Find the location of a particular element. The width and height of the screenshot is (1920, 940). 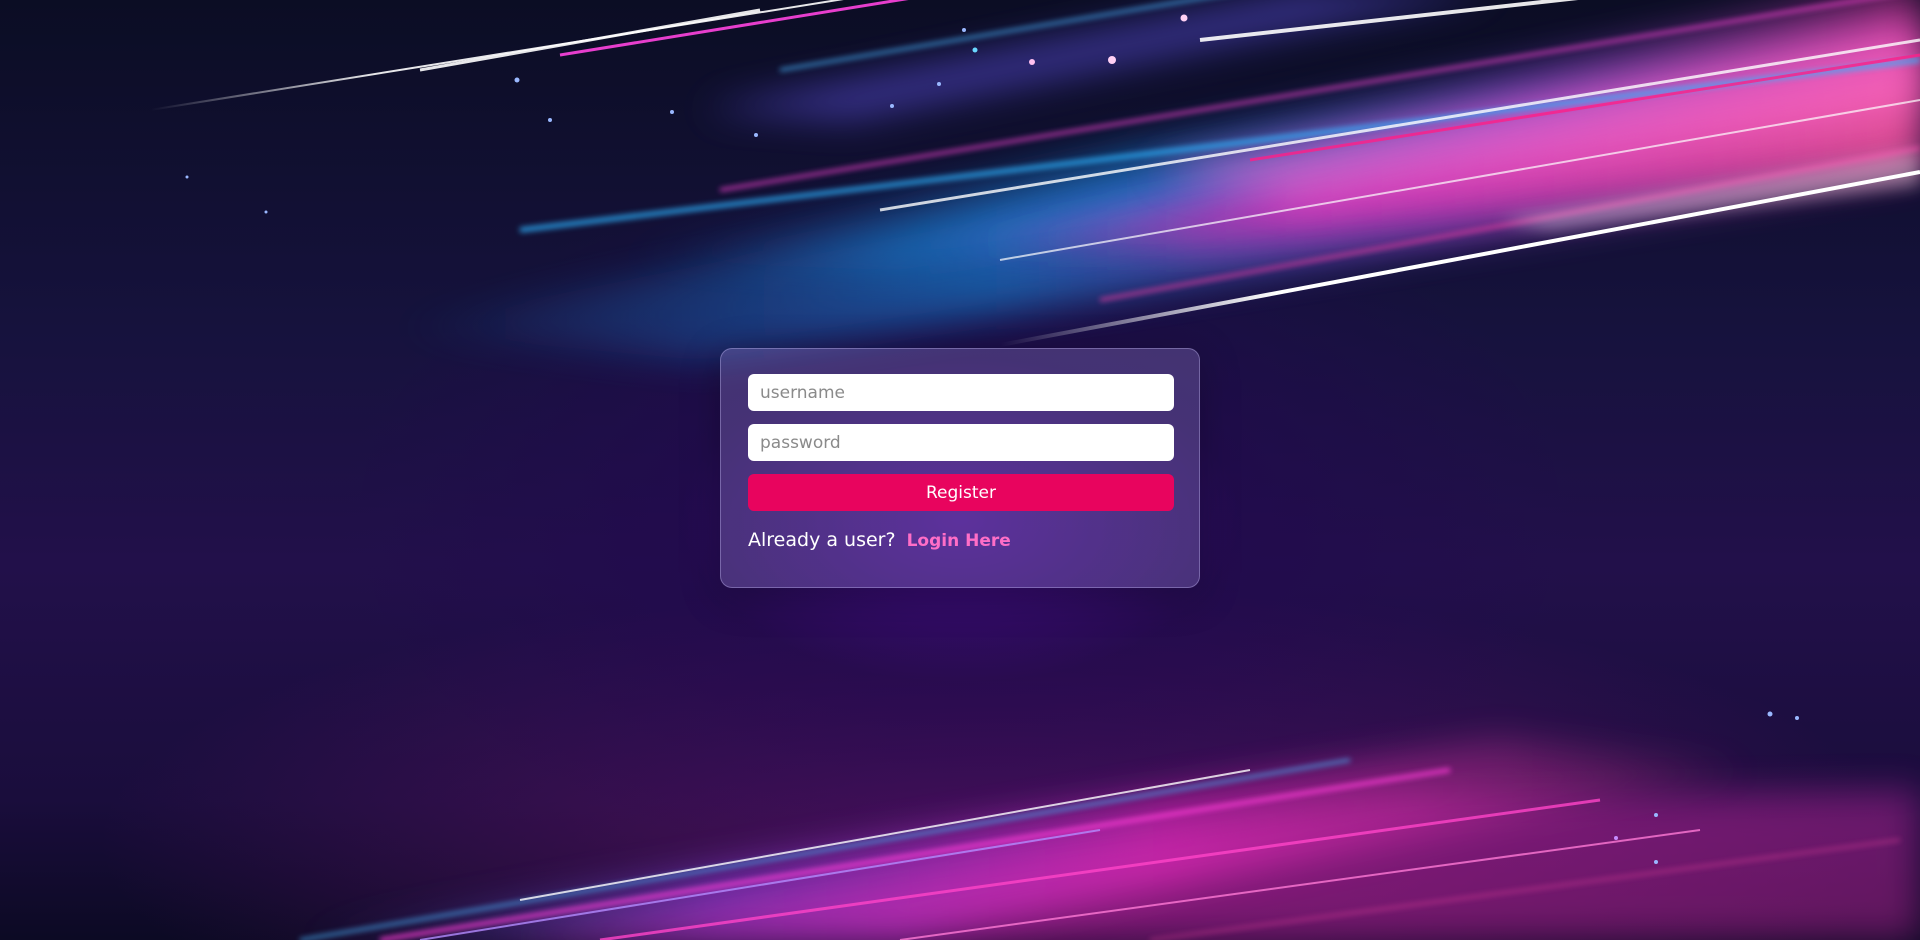

username-input is located at coordinates (961, 392).